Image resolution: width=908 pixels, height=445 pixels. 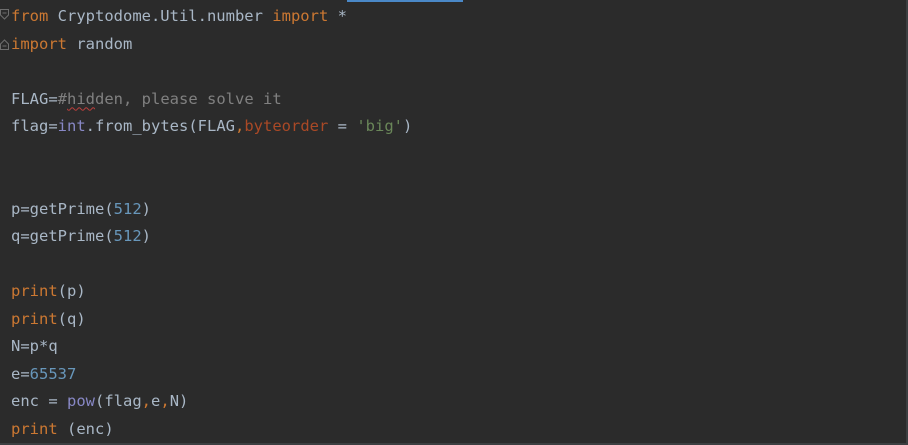 I want to click on code-token: *, so click(x=337, y=16).